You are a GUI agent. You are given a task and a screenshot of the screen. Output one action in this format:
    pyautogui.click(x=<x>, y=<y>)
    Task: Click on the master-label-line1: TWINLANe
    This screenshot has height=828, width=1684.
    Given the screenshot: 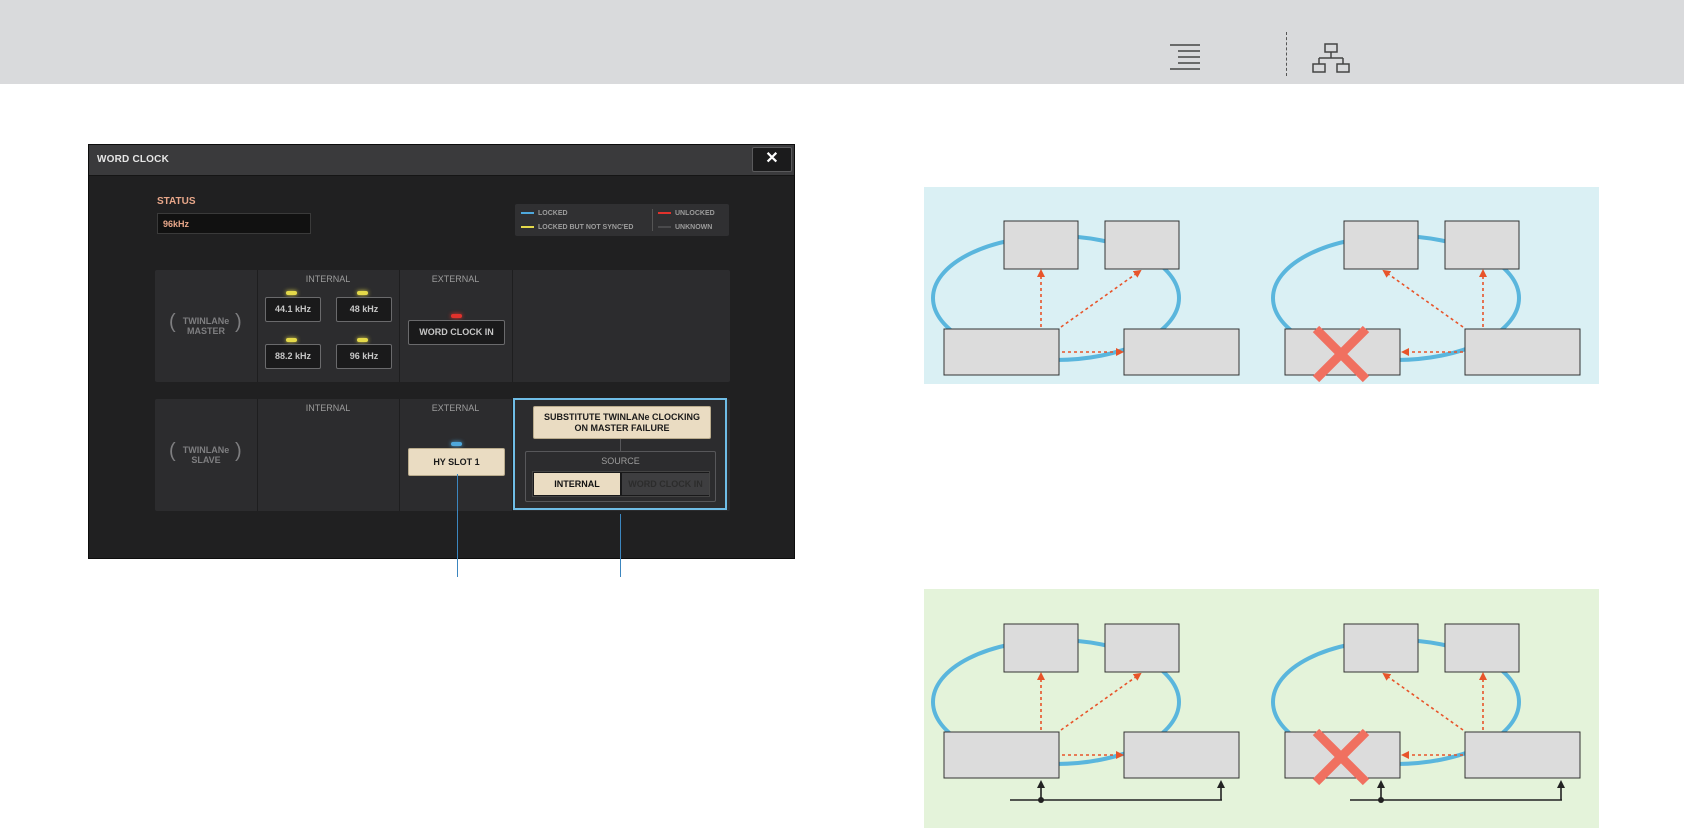 What is the action you would take?
    pyautogui.click(x=206, y=321)
    